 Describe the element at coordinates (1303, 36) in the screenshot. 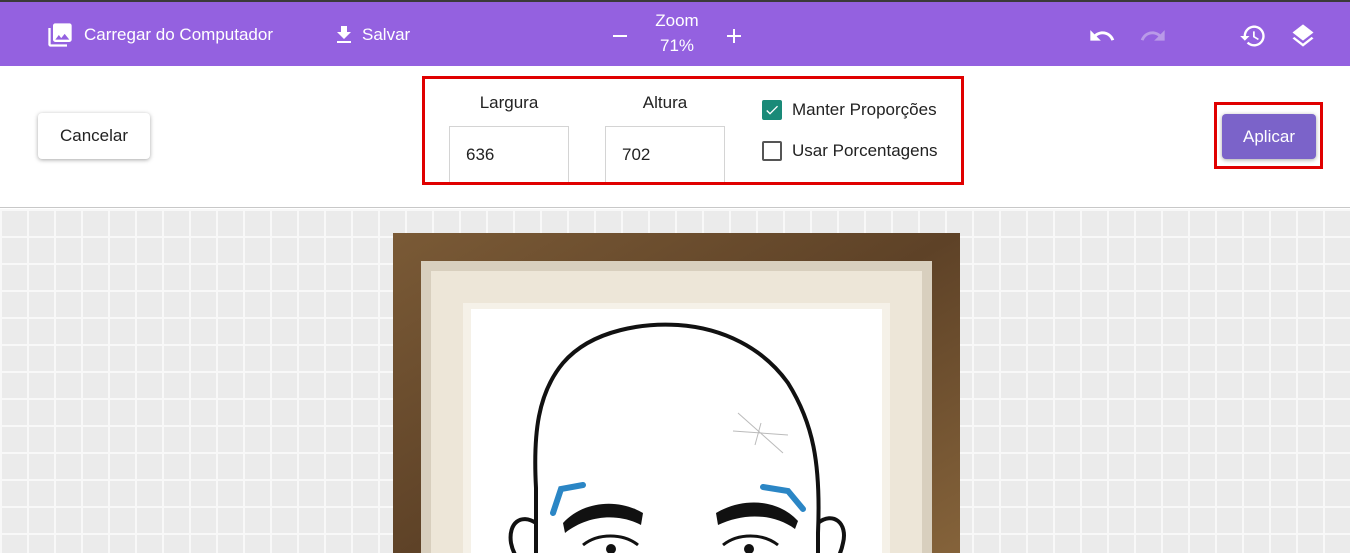

I see `layers-icon` at that location.